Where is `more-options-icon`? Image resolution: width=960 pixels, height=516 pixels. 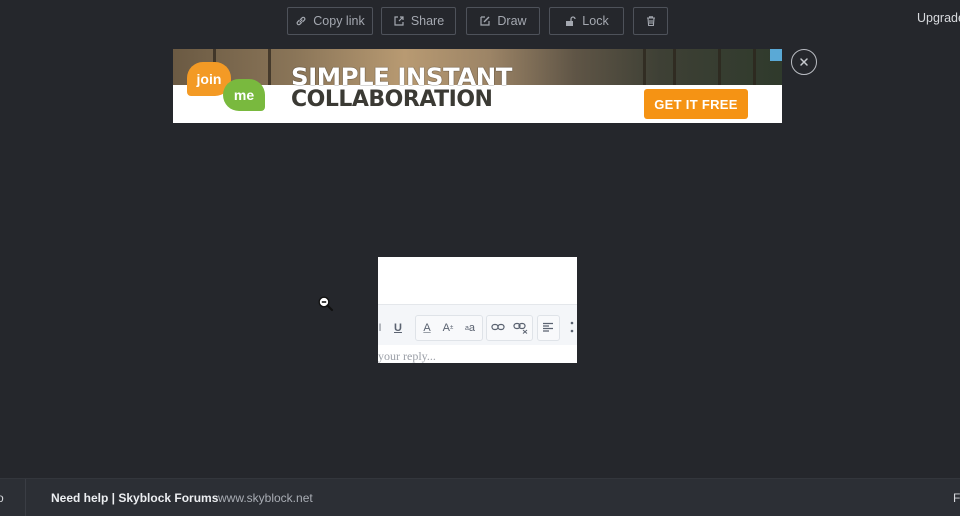
more-options-icon is located at coordinates (572, 327).